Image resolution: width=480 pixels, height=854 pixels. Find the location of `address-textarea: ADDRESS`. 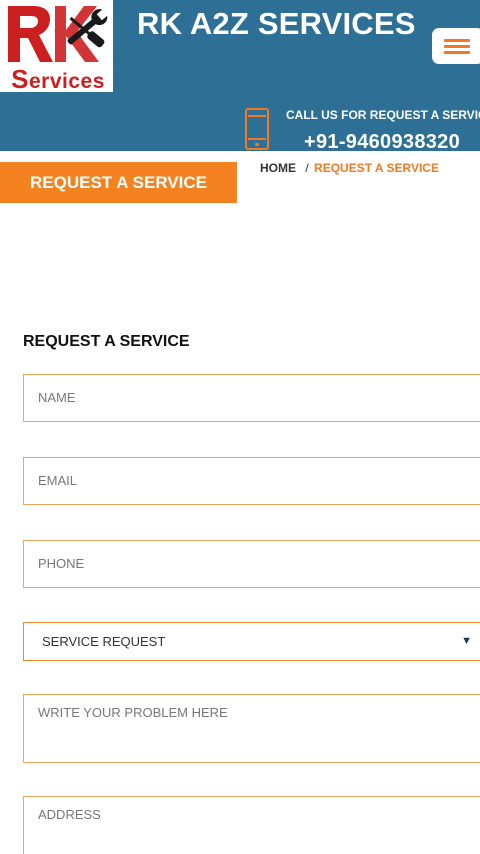

address-textarea: ADDRESS is located at coordinates (251, 825).